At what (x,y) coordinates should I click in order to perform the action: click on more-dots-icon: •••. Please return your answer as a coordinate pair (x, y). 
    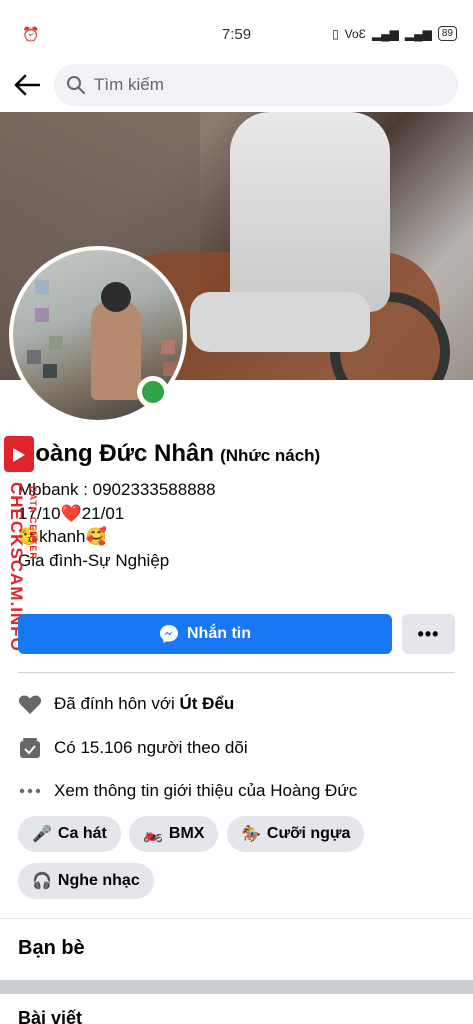
    Looking at the image, I should click on (428, 633).